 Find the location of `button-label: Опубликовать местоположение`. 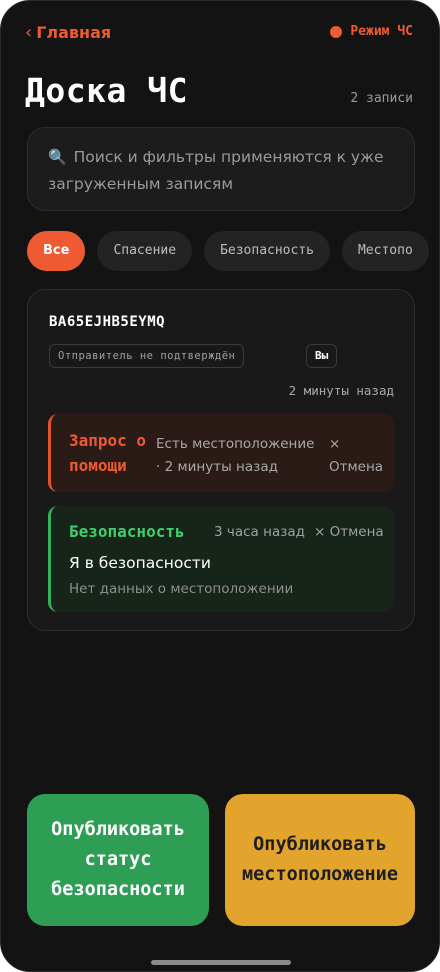

button-label: Опубликовать местоположение is located at coordinates (320, 860).